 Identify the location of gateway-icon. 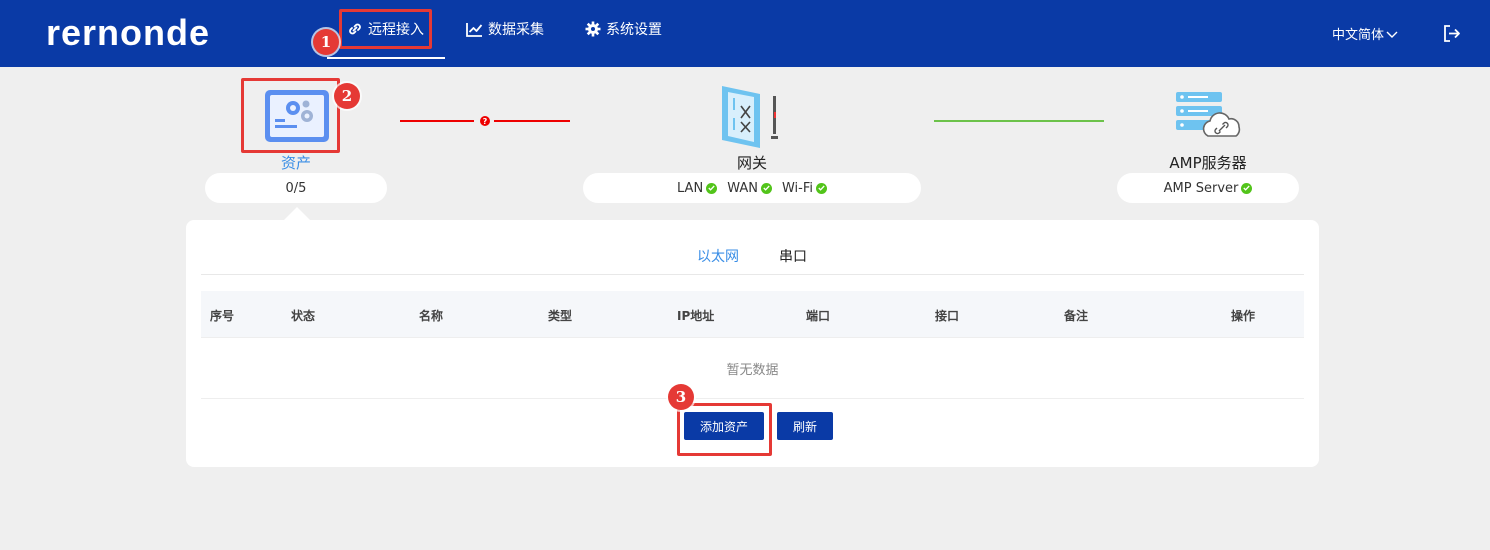
(750, 117).